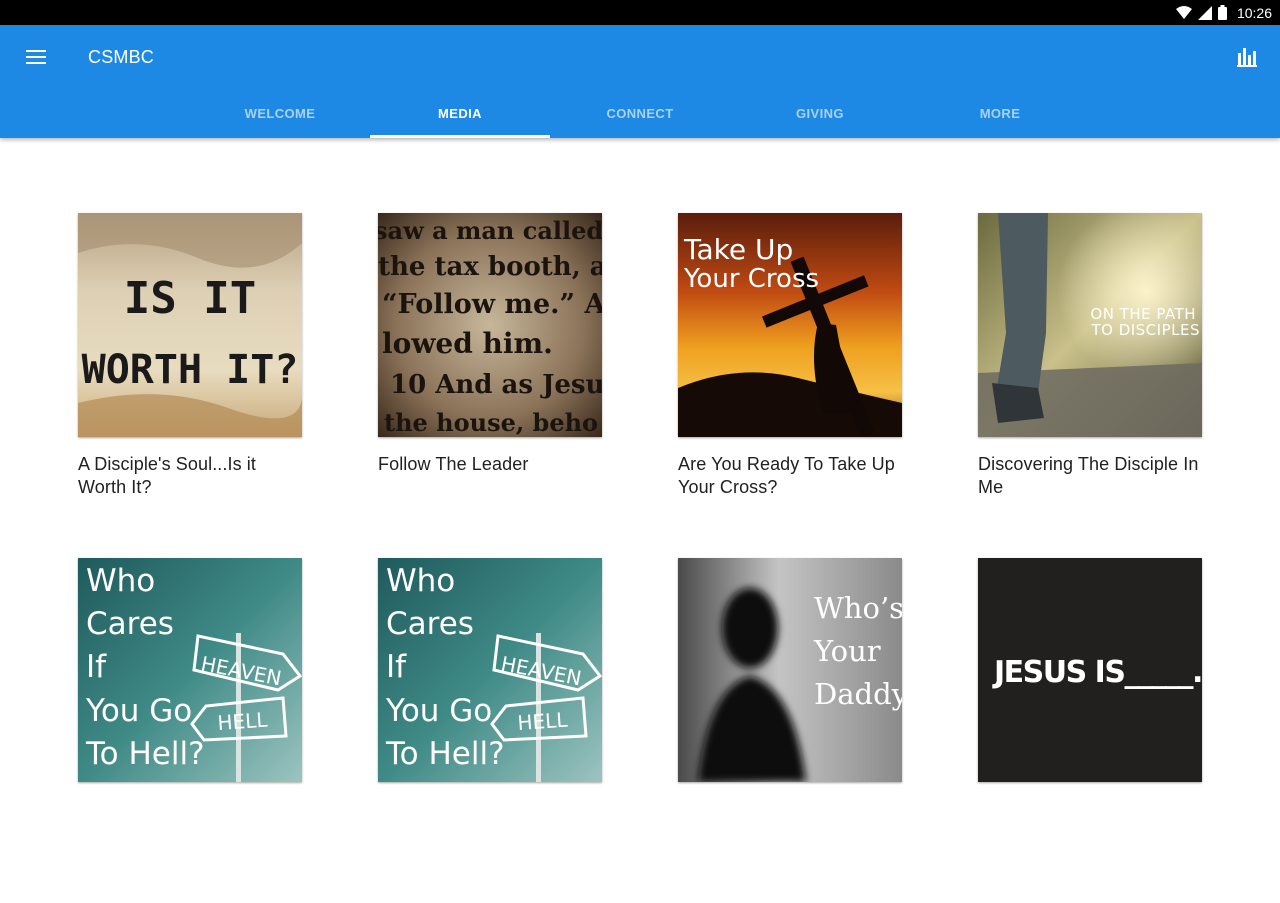 The height and width of the screenshot is (903, 1280). What do you see at coordinates (490, 230) in the screenshot?
I see `artwork-text: saw a man called` at bounding box center [490, 230].